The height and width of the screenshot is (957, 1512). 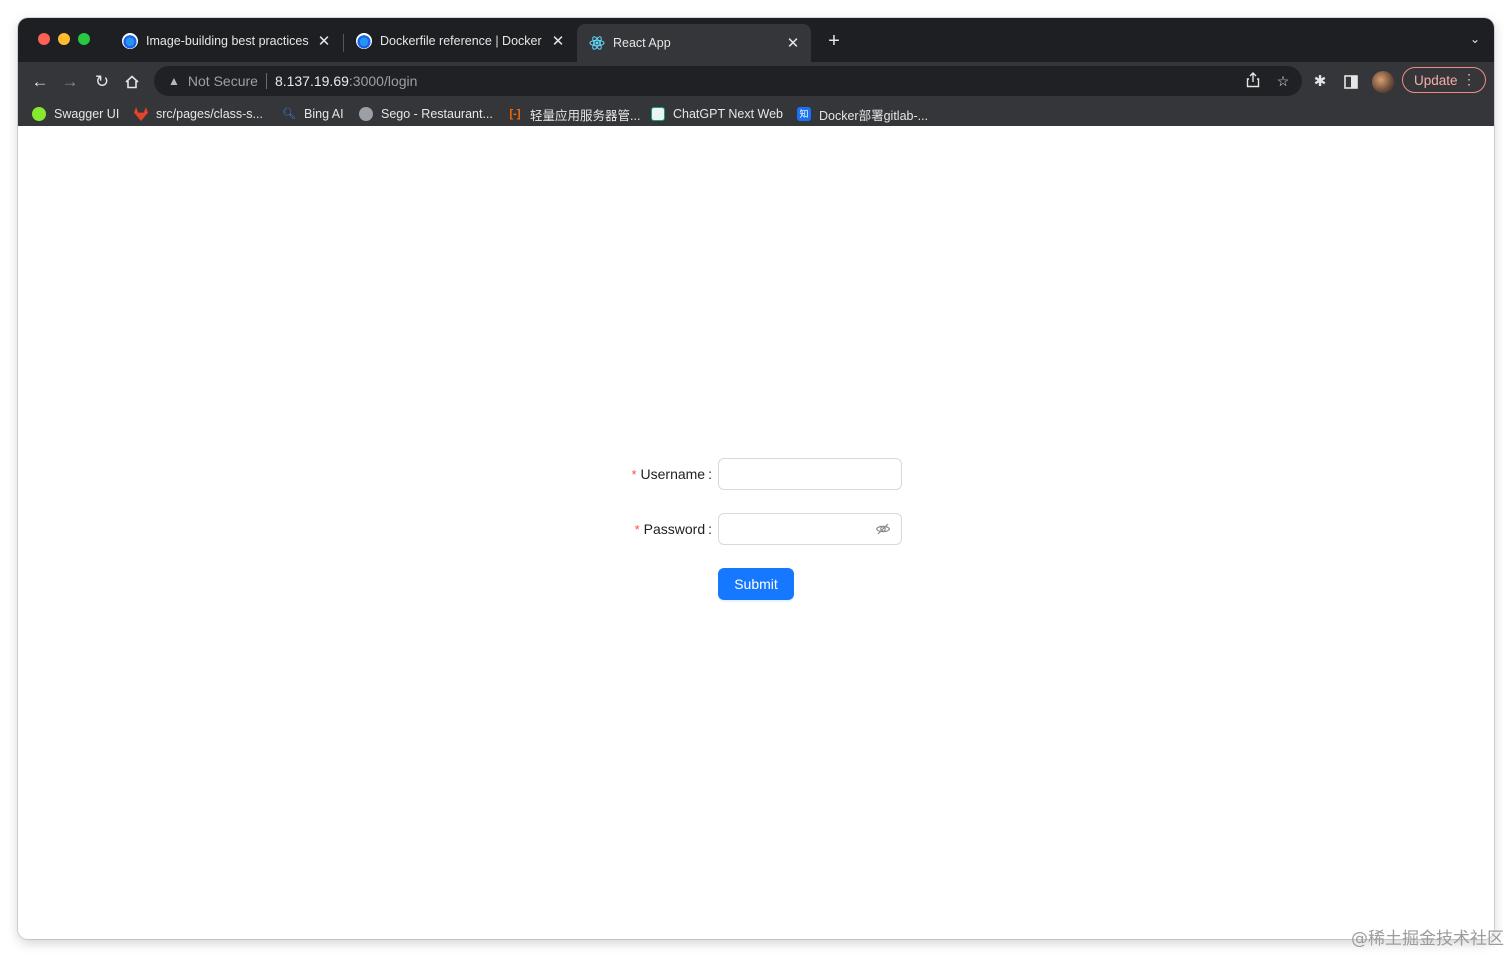 What do you see at coordinates (70, 82) in the screenshot?
I see `forward-arrow-icon: →` at bounding box center [70, 82].